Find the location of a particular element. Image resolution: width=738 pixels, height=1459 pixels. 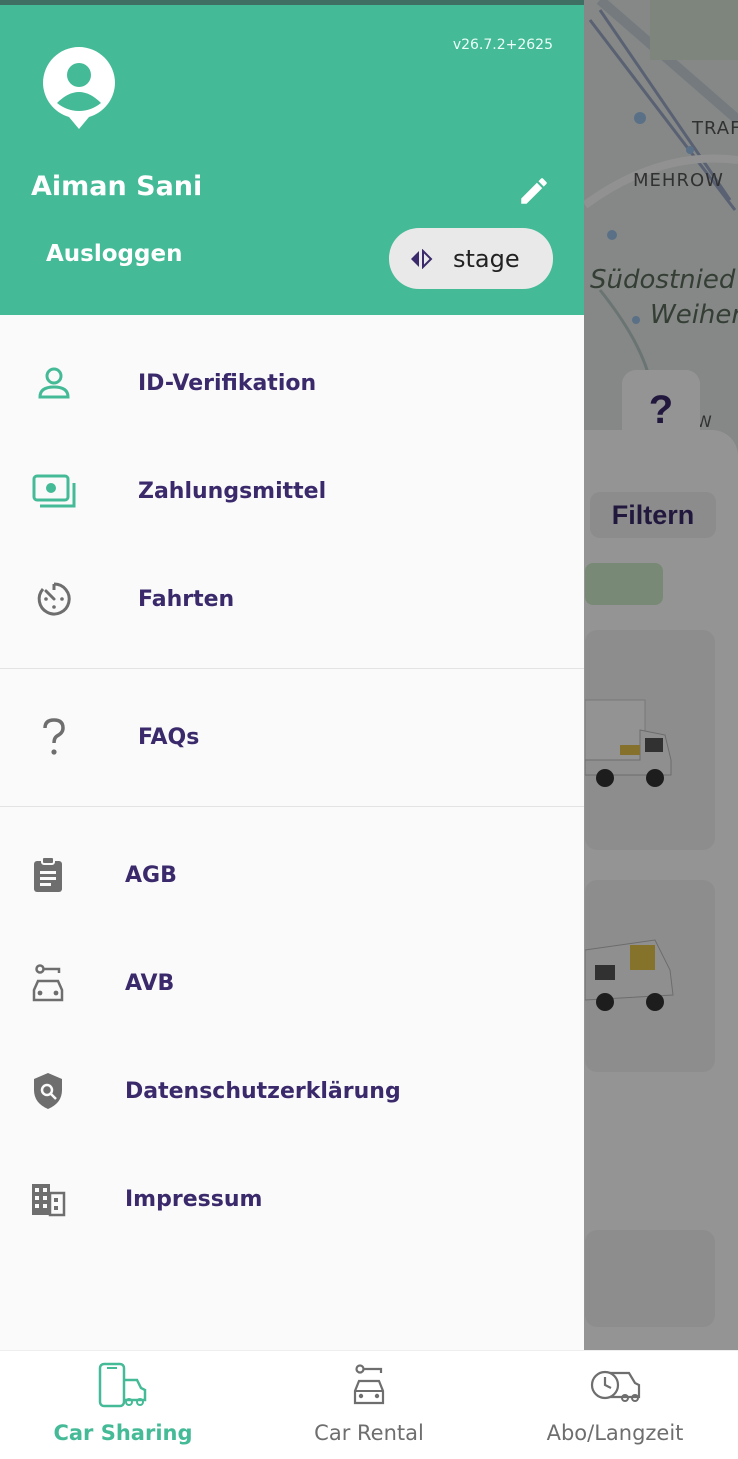

nav-tab-car-rental: Car Rental is located at coordinates (369, 1405).